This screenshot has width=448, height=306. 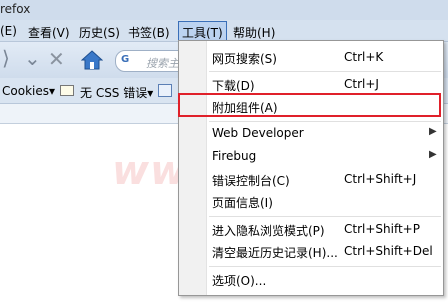 I want to click on cookies-label: Cookies, so click(x=25, y=91).